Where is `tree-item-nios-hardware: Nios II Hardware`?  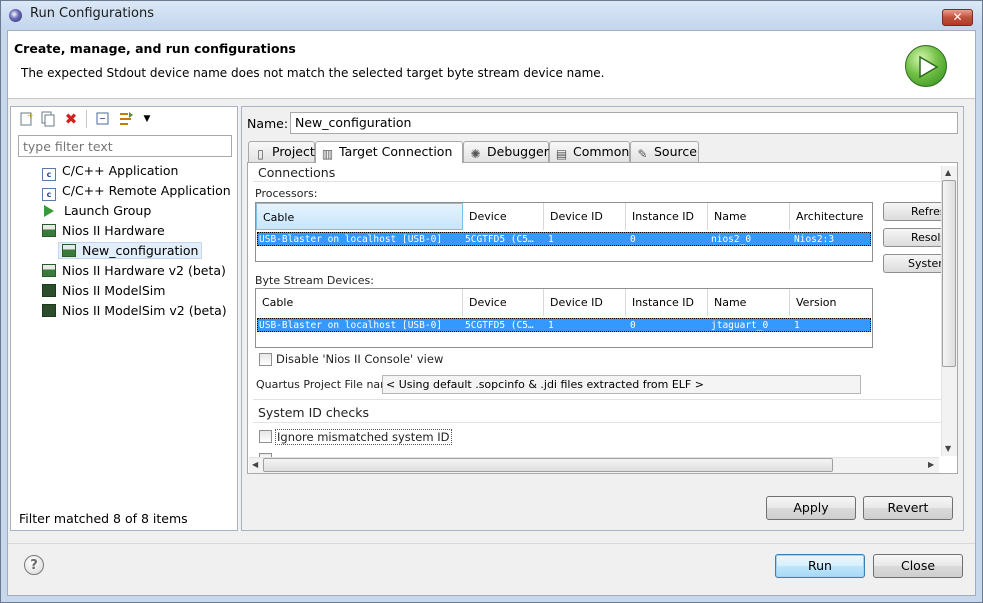
tree-item-nios-hardware: Nios II Hardware is located at coordinates (103, 231).